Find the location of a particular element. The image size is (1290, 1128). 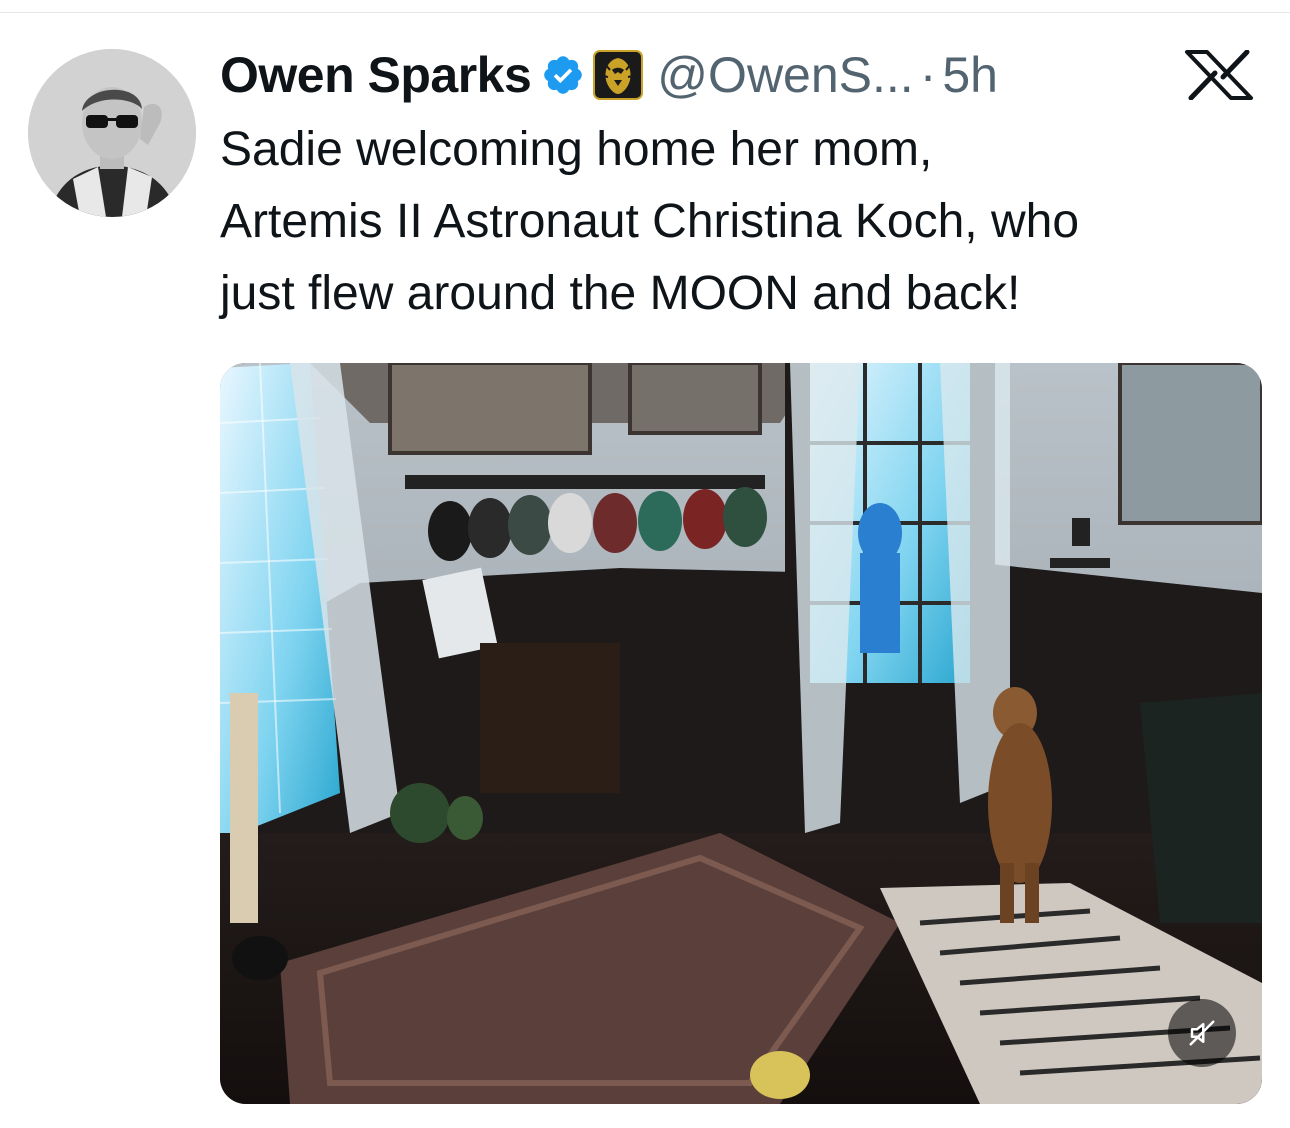

display-name: Owen Sparks is located at coordinates (376, 75).